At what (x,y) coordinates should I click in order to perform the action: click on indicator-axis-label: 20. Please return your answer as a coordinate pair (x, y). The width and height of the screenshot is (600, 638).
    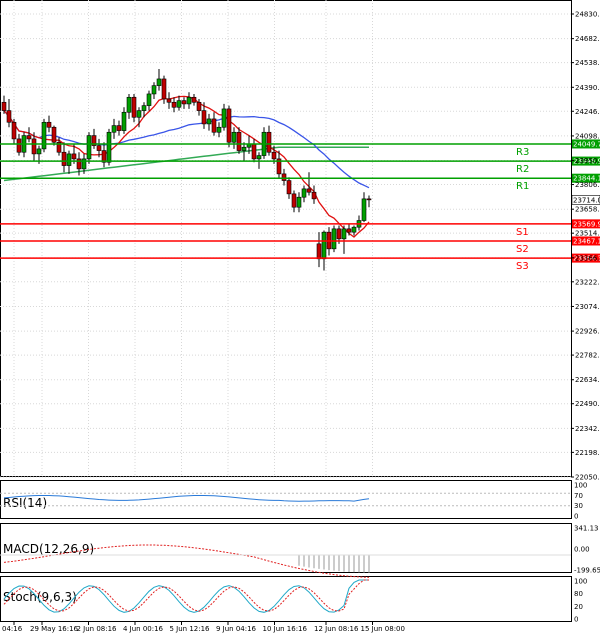
    Looking at the image, I should click on (578, 607).